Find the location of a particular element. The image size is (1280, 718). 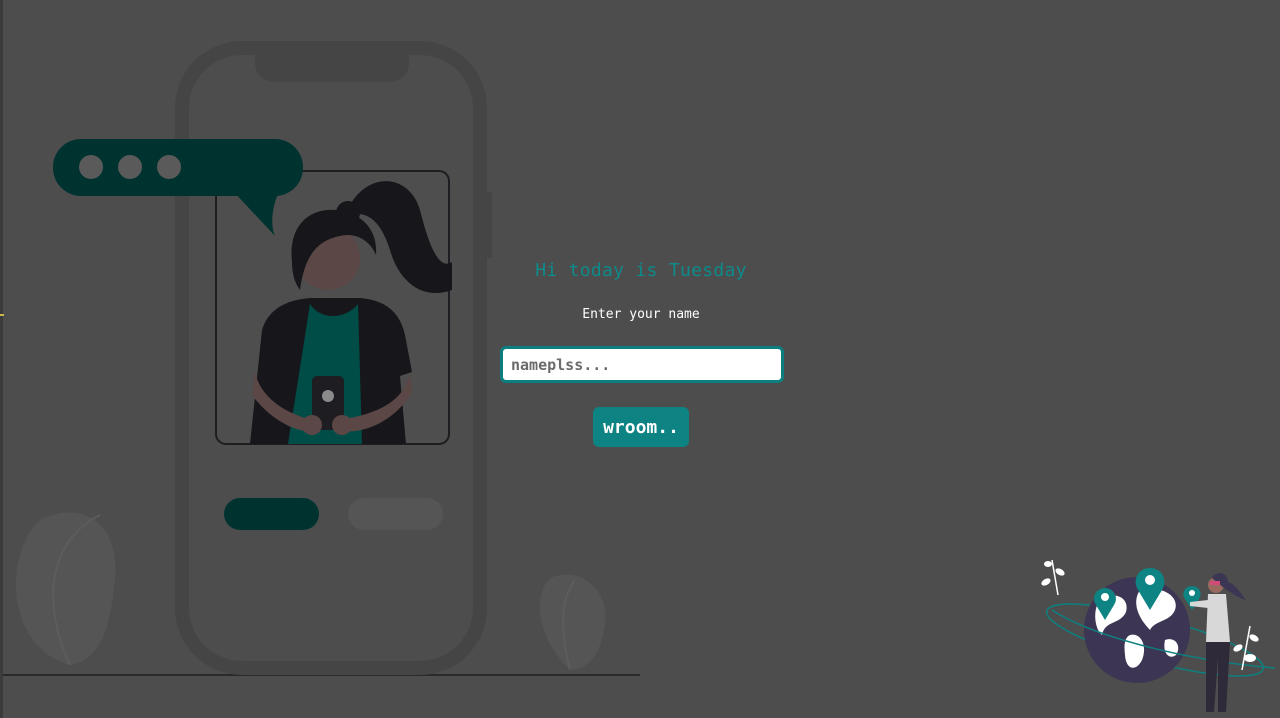

secondary-action-pill is located at coordinates (395, 514).